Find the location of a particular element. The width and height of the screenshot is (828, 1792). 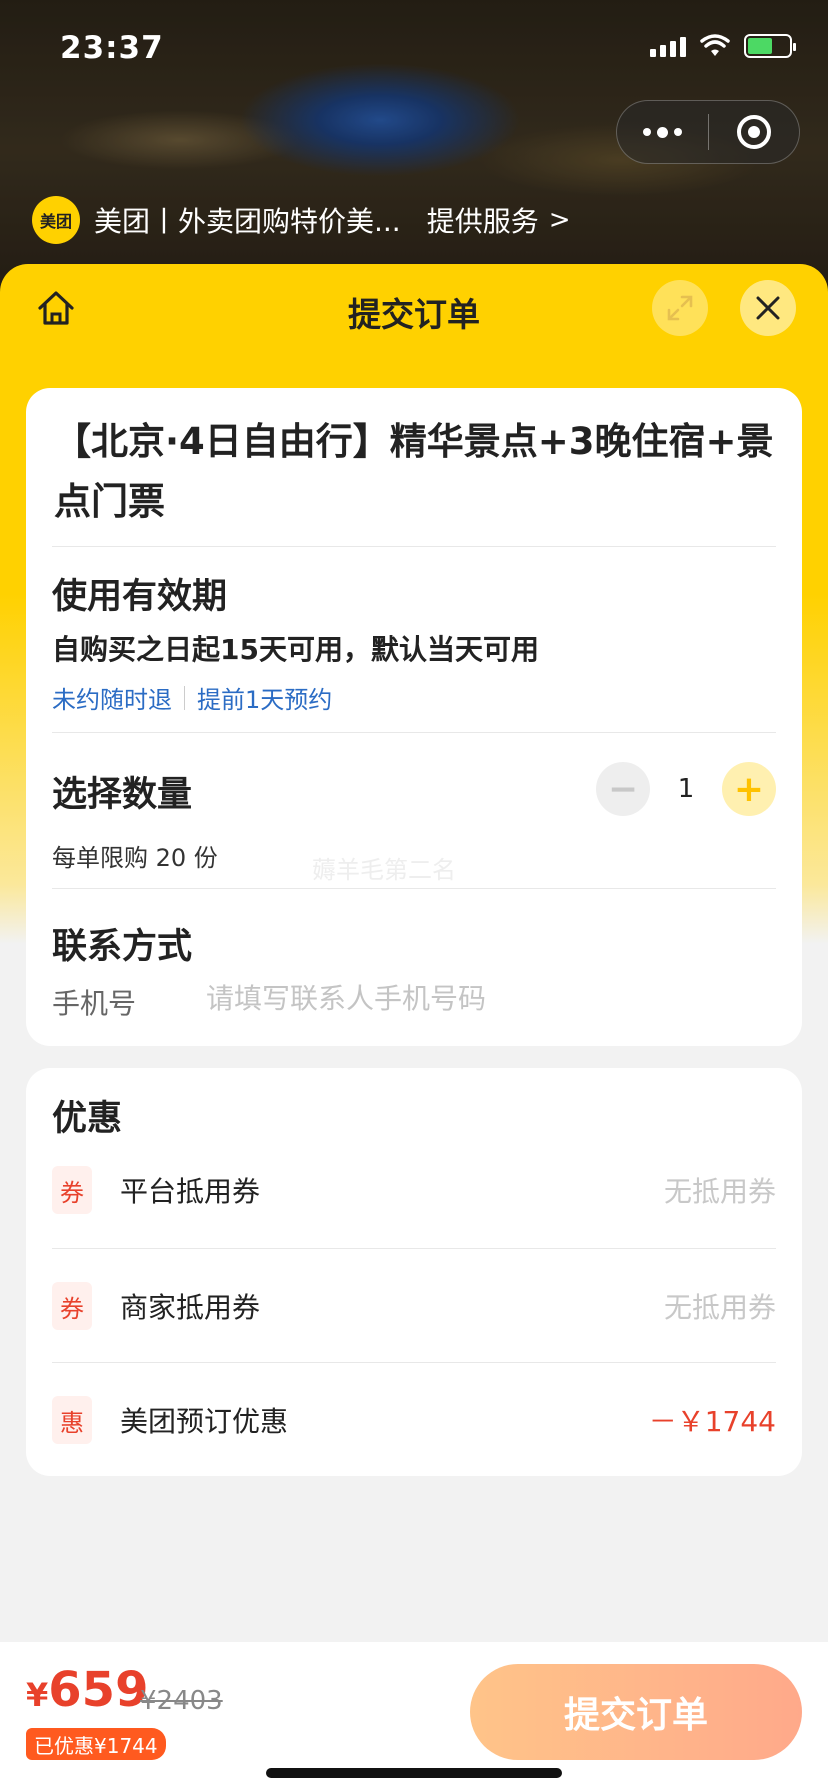

target-icon is located at coordinates (753, 132).